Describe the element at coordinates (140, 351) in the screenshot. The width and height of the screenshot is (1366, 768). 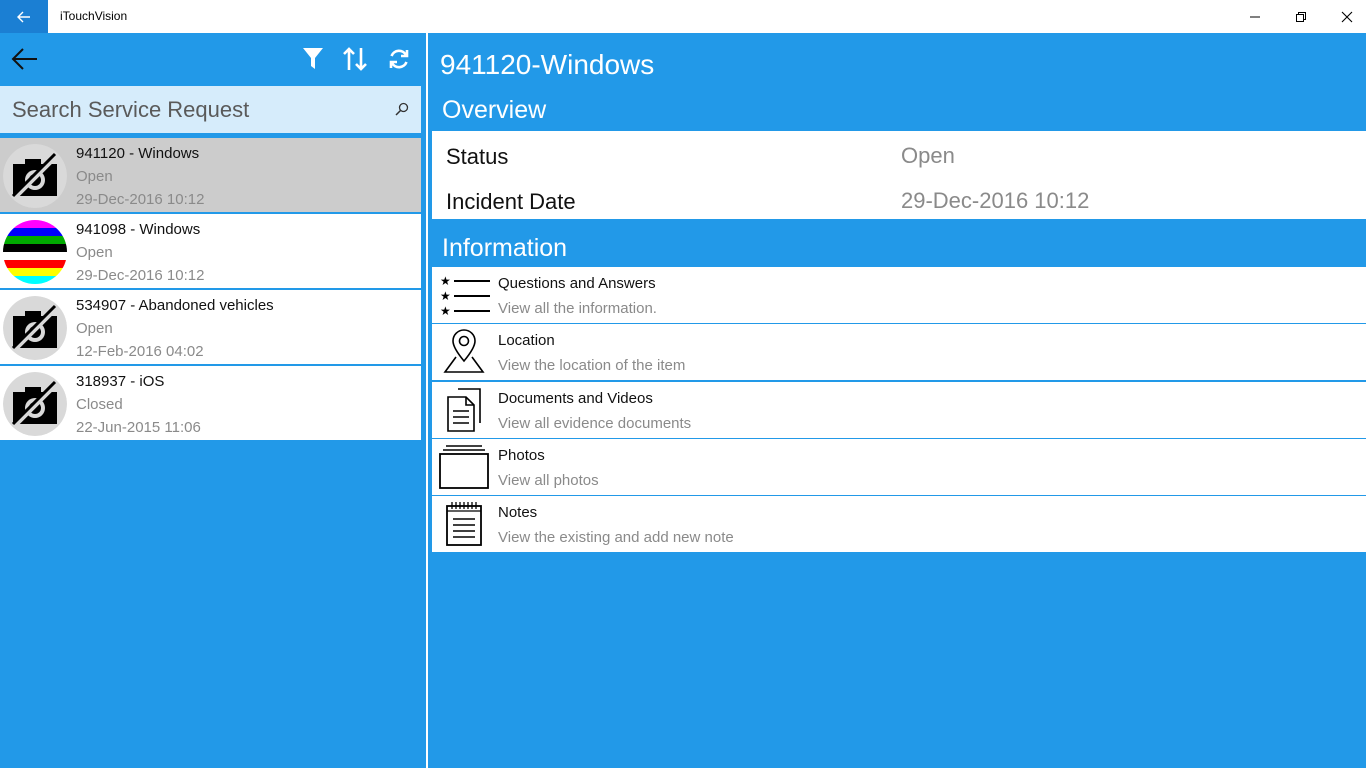
I see `request-date: 12-Feb-2016 04:02` at that location.